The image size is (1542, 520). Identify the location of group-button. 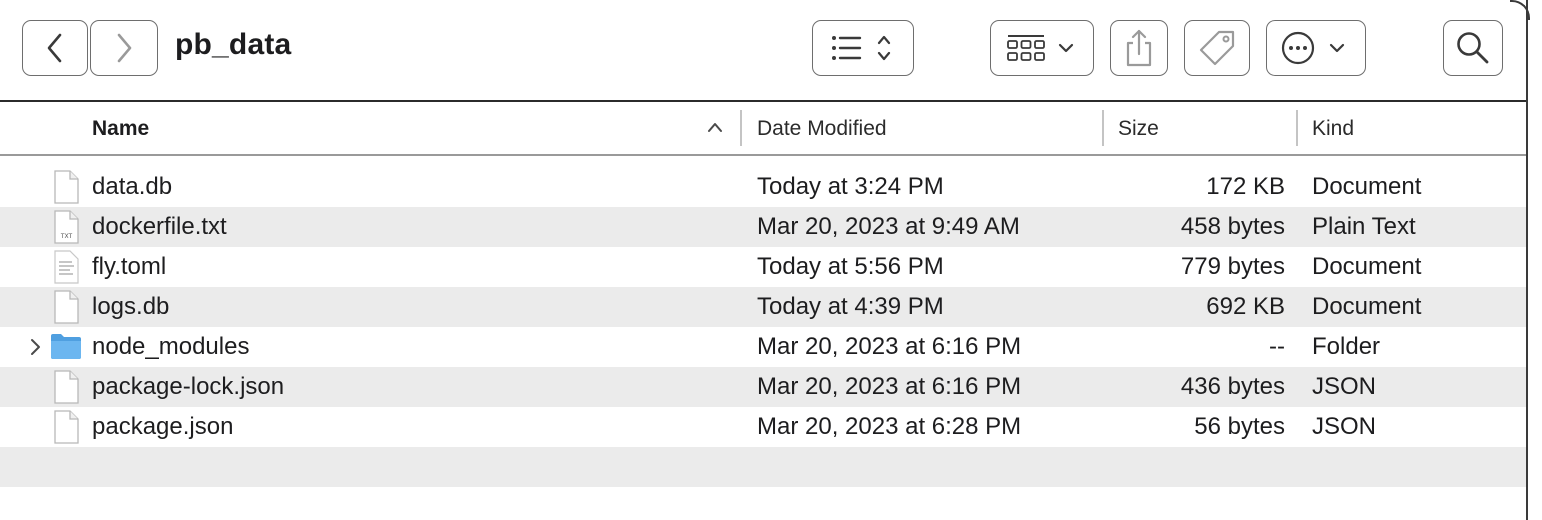
(1042, 48).